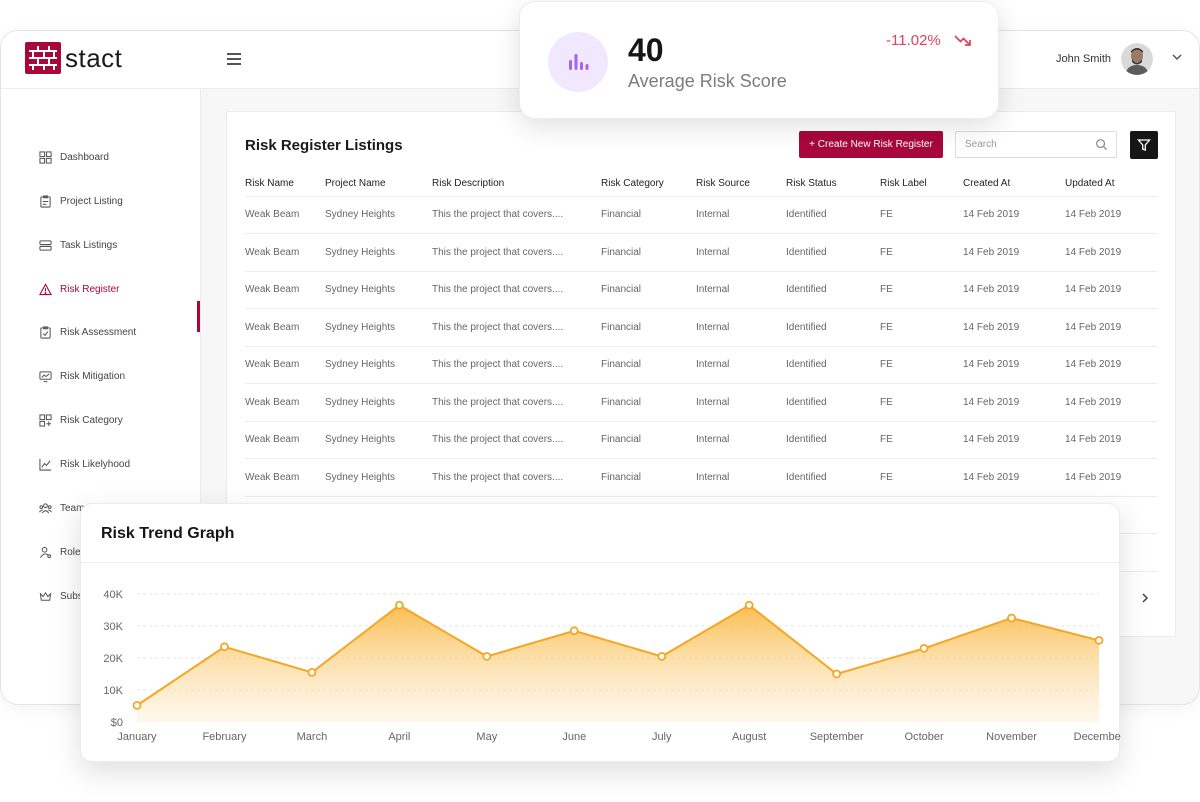  I want to click on sidebar-item-dashboard: Dashboard, so click(120, 157).